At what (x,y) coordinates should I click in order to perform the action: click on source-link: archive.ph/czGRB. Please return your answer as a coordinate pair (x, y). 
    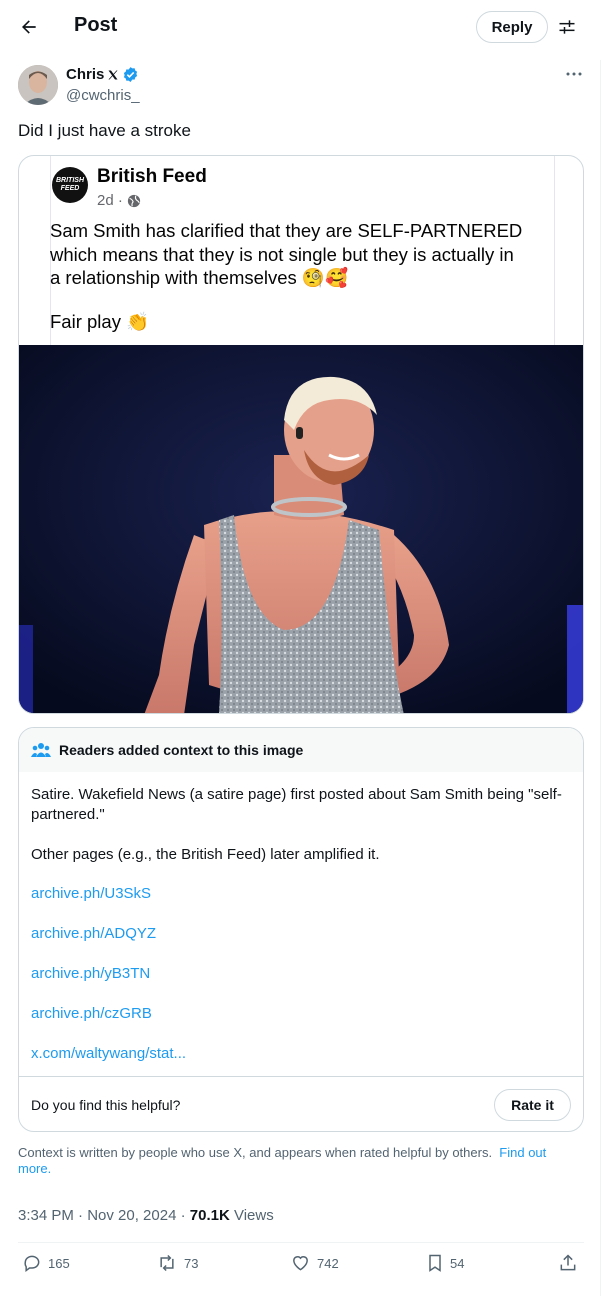
    Looking at the image, I should click on (91, 1013).